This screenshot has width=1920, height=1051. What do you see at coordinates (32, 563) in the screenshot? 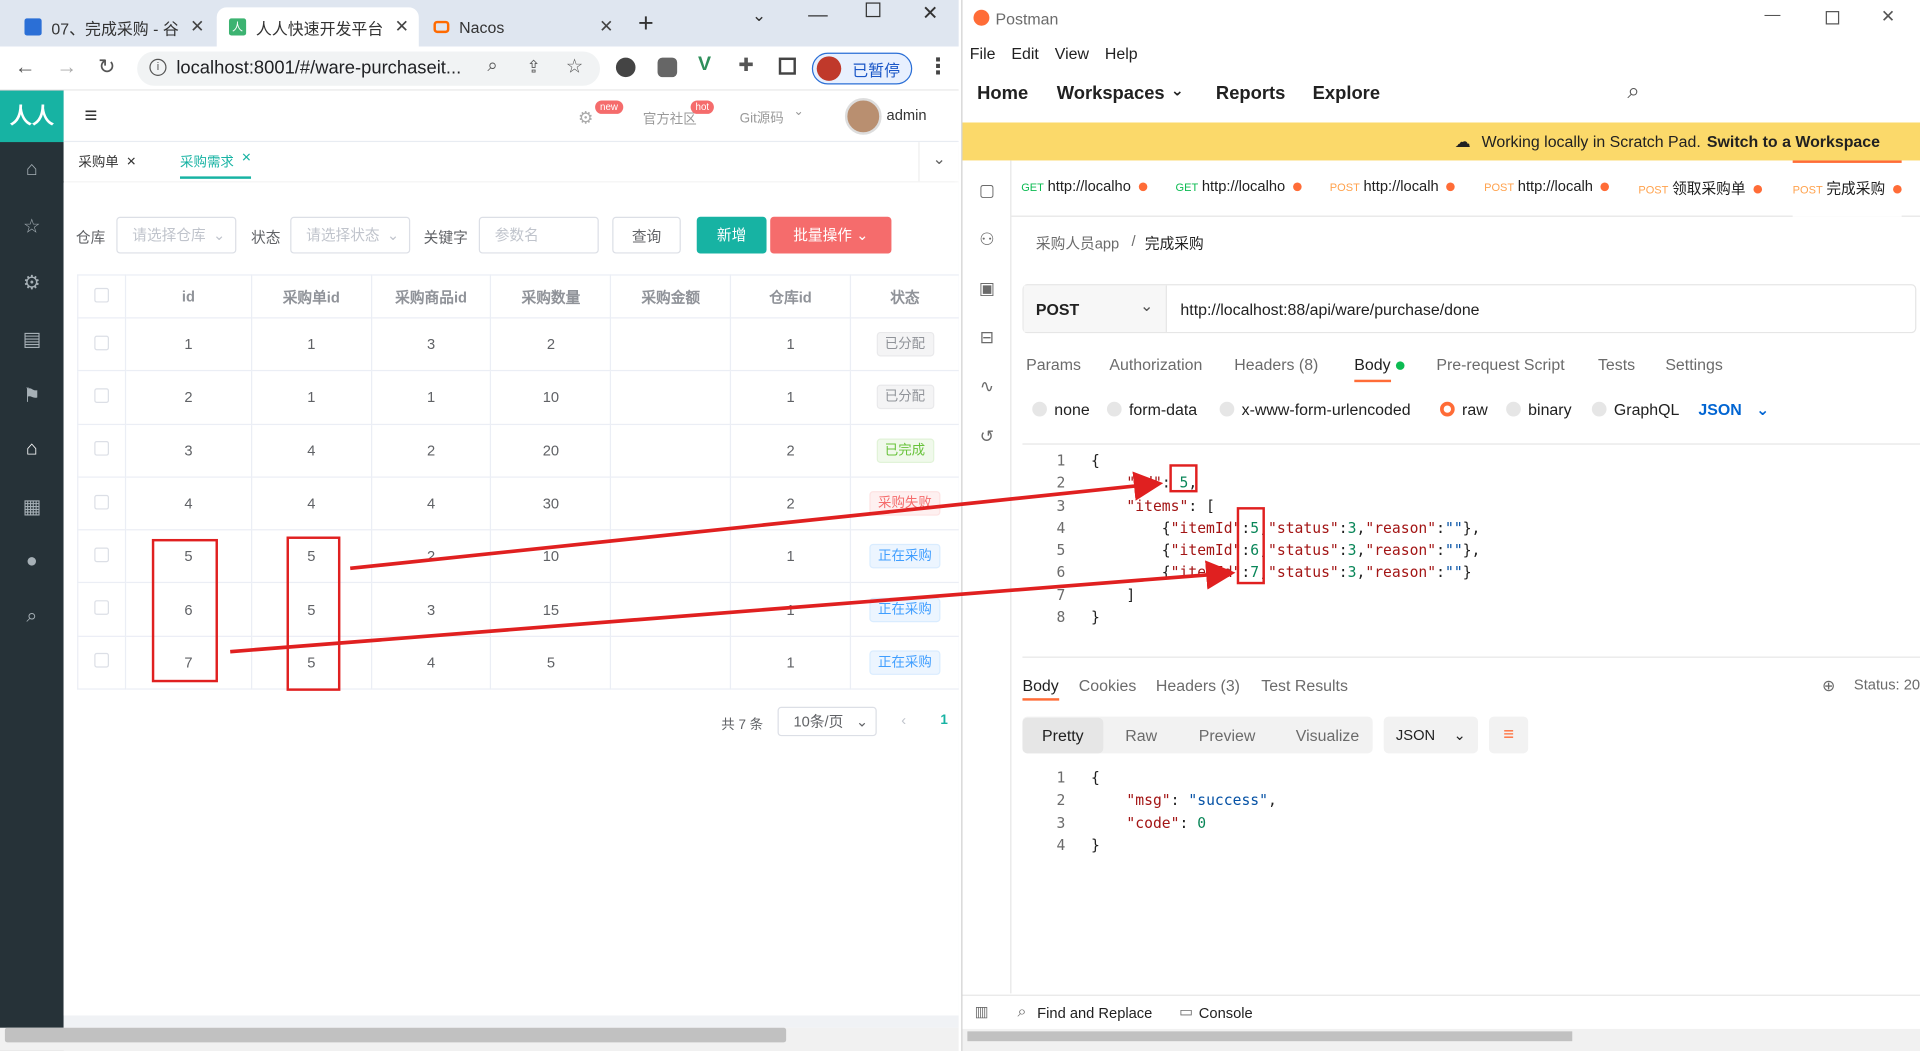
I see `user-icon: ●` at bounding box center [32, 563].